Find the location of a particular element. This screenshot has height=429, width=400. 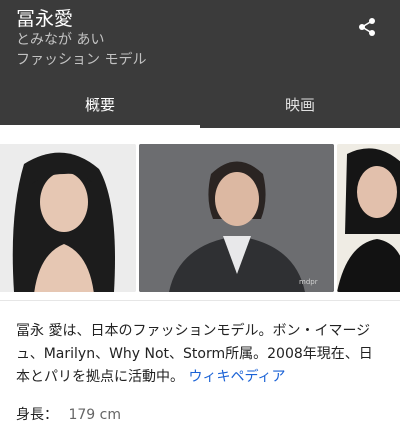

tab-overview: 概要 is located at coordinates (100, 104).